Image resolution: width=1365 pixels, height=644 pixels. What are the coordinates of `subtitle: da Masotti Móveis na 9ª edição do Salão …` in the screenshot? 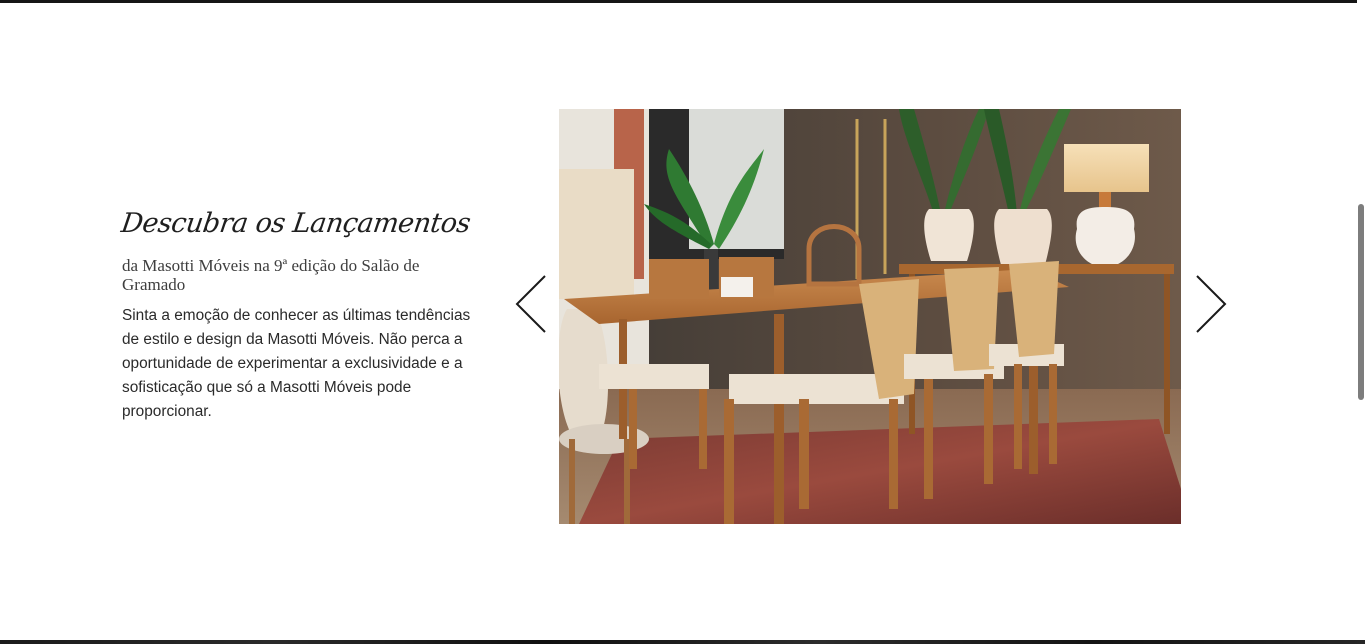 It's located at (271, 275).